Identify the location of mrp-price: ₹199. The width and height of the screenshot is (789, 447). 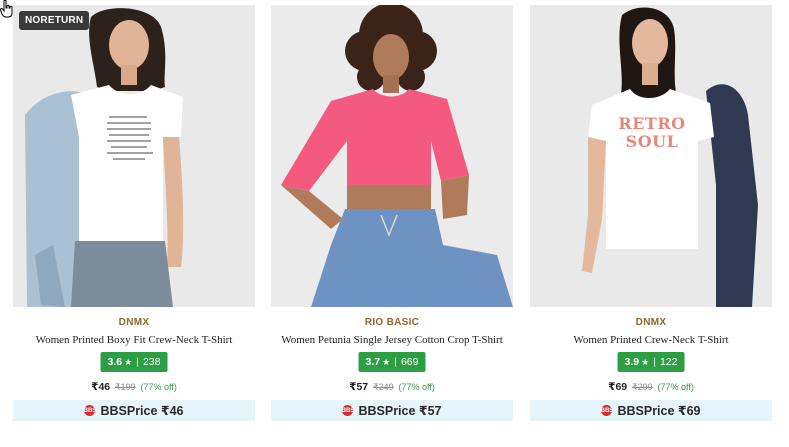
(125, 387).